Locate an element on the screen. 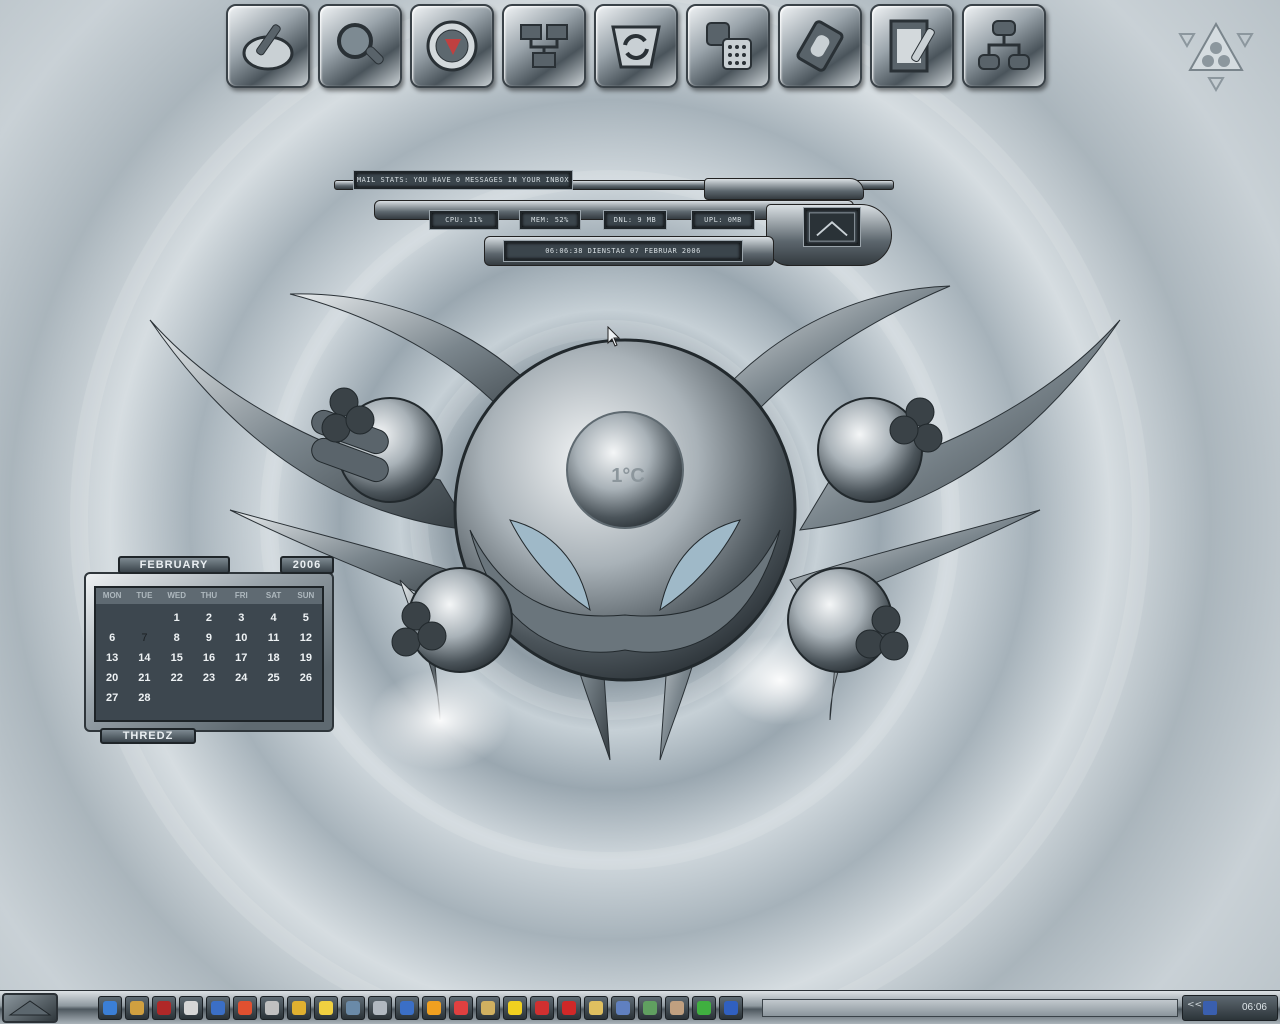 Image resolution: width=1280 pixels, height=1024 pixels. magnifier-search-icon is located at coordinates (360, 46).